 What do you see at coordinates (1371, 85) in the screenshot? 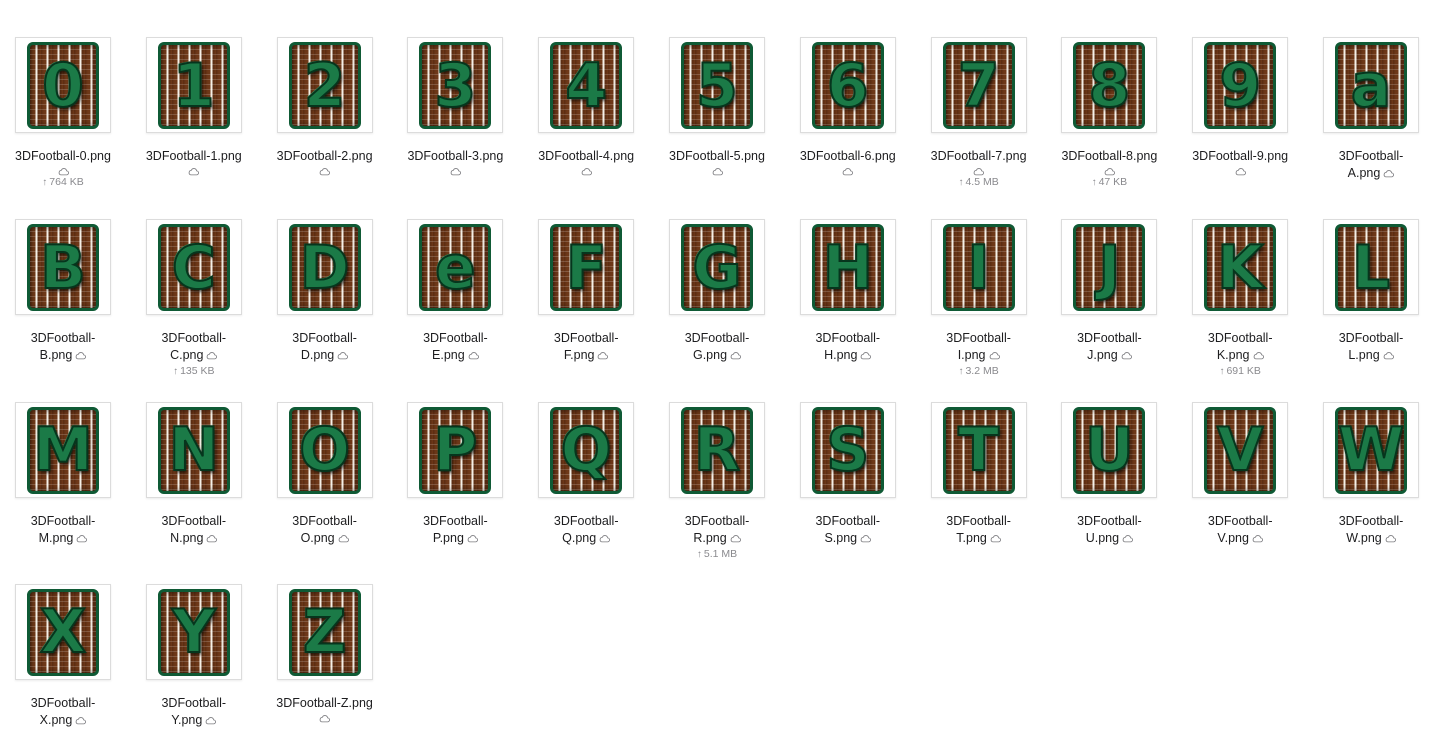
I see `file-thumbnail: a` at bounding box center [1371, 85].